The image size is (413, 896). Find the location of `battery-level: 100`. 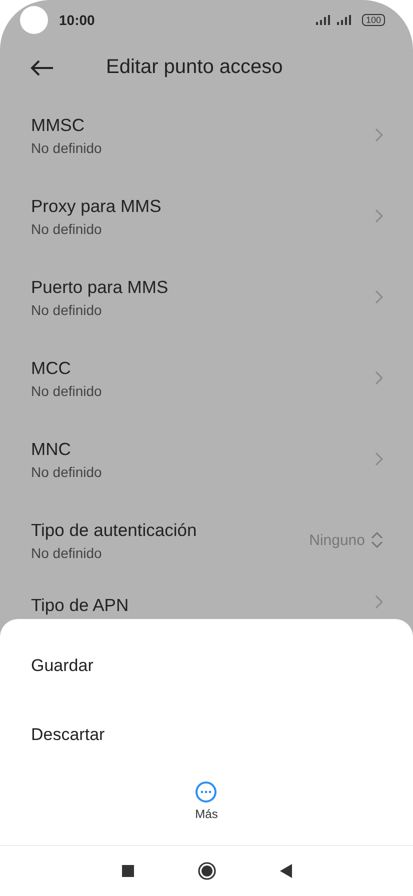

battery-level: 100 is located at coordinates (373, 20).